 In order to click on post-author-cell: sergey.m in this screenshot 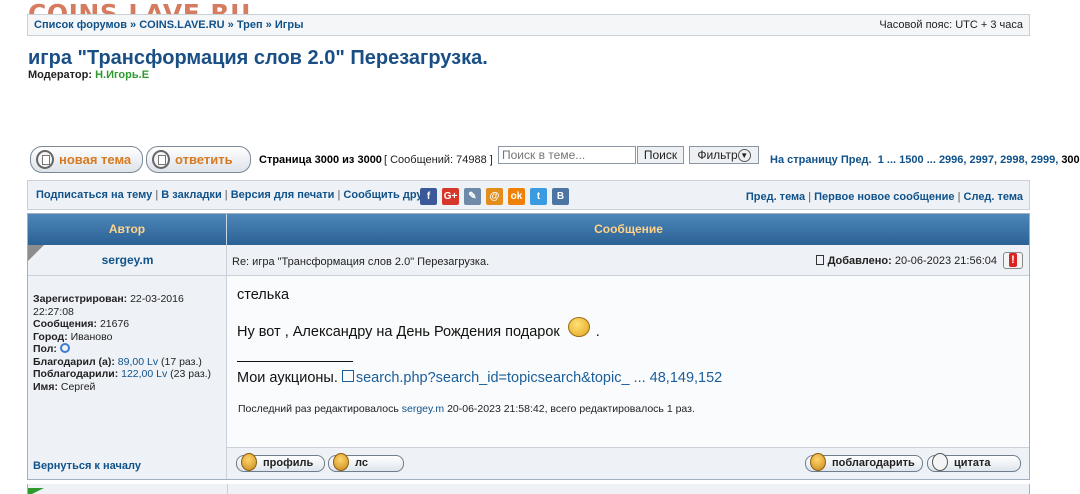, I will do `click(127, 260)`.